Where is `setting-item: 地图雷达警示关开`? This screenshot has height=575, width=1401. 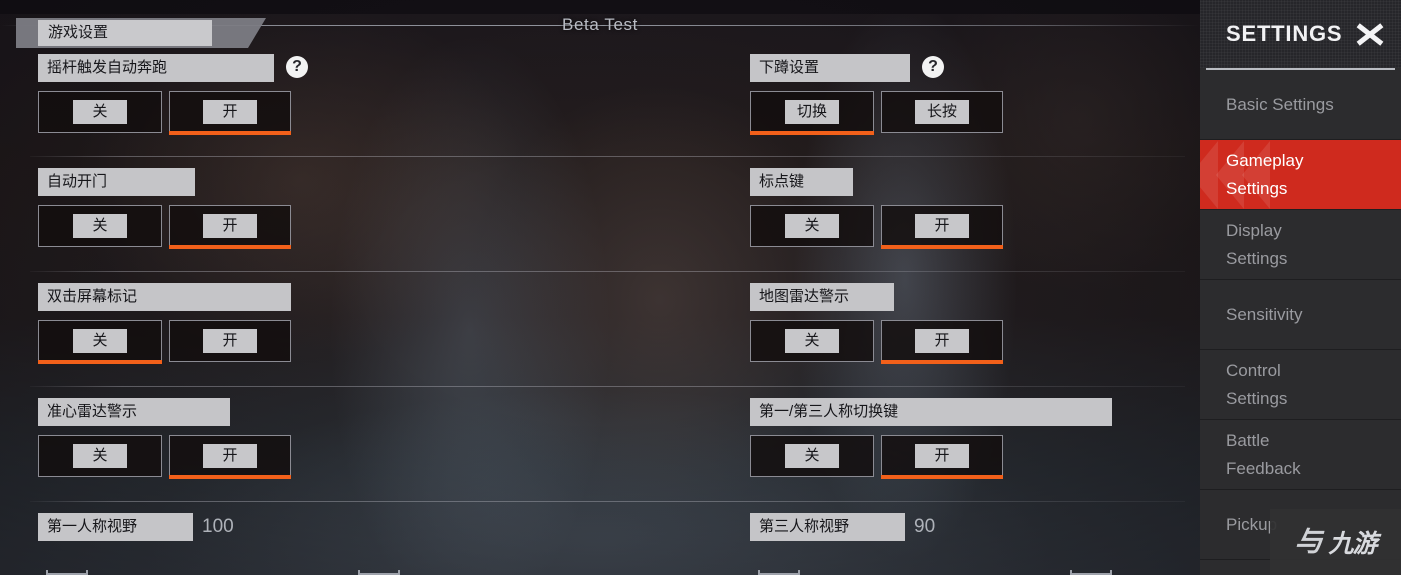
setting-item: 地图雷达警示关开 is located at coordinates (876, 323).